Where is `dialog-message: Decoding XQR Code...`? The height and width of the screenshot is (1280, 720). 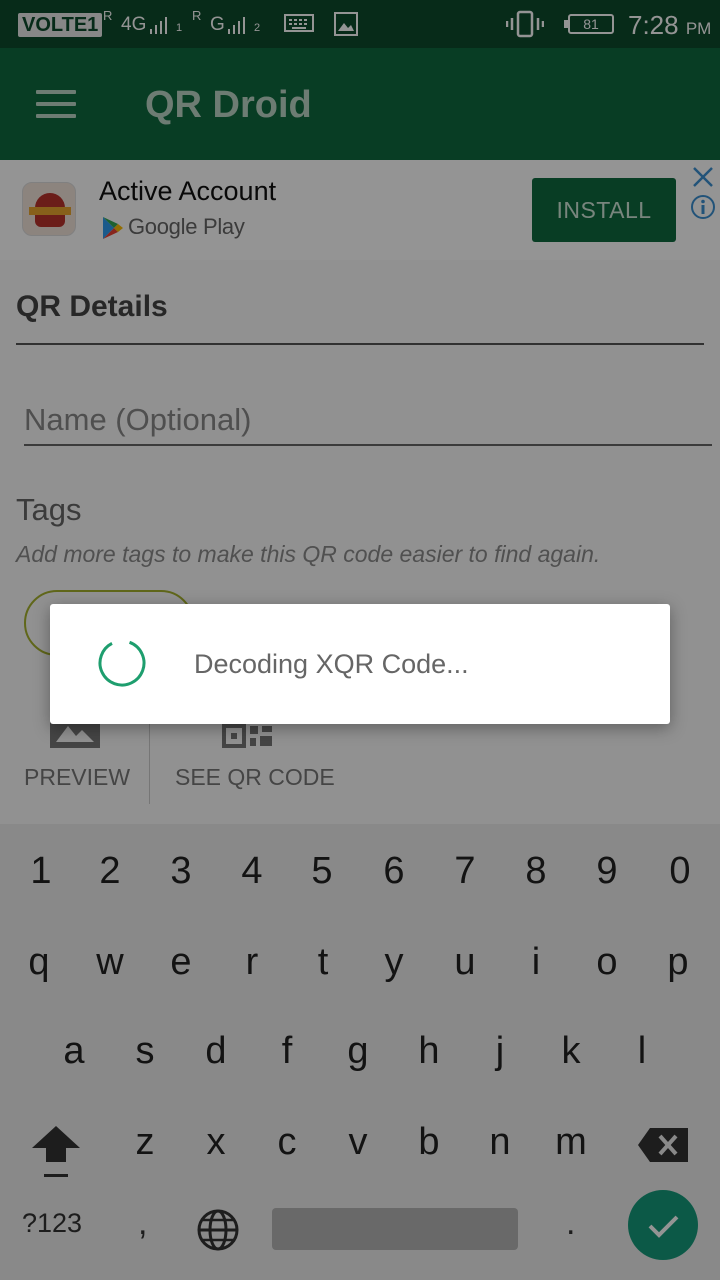
dialog-message: Decoding XQR Code... is located at coordinates (331, 664).